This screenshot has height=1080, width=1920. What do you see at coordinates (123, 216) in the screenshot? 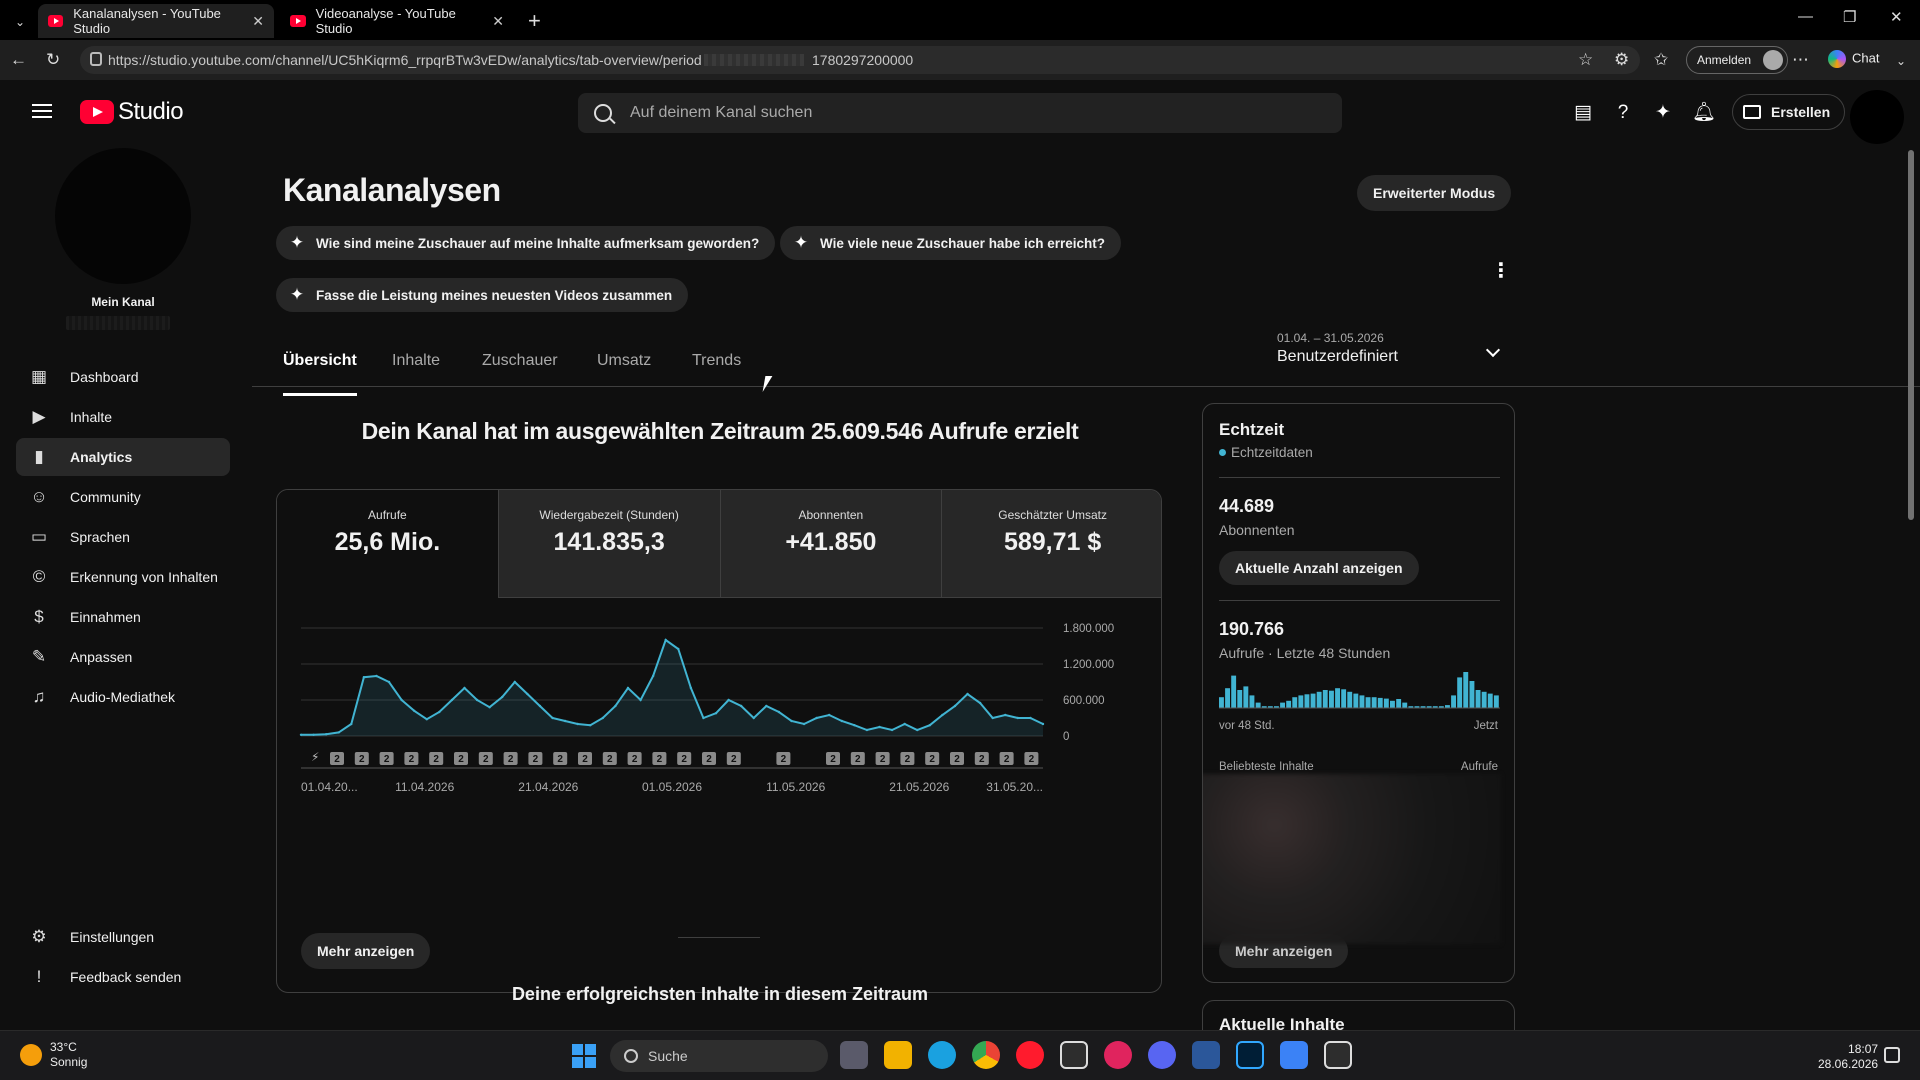
I see `channel-avatar` at bounding box center [123, 216].